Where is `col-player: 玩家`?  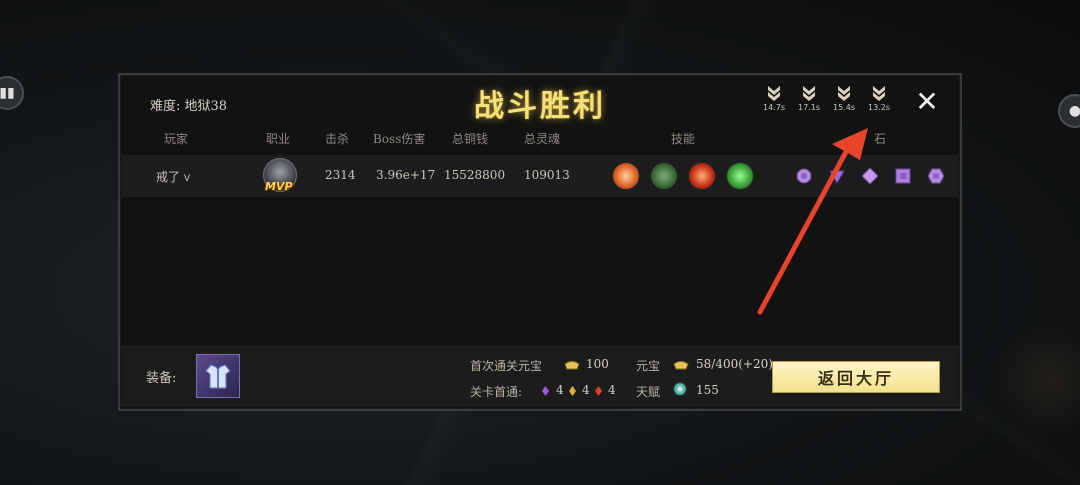
col-player: 玩家 is located at coordinates (176, 139).